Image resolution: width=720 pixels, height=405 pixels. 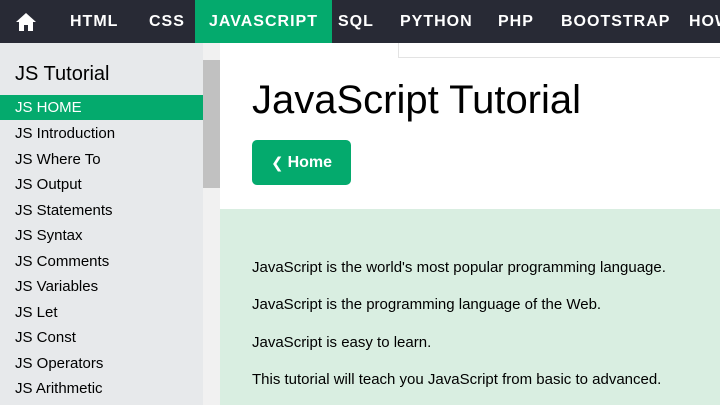 I want to click on nav-css: CSS, so click(x=167, y=21).